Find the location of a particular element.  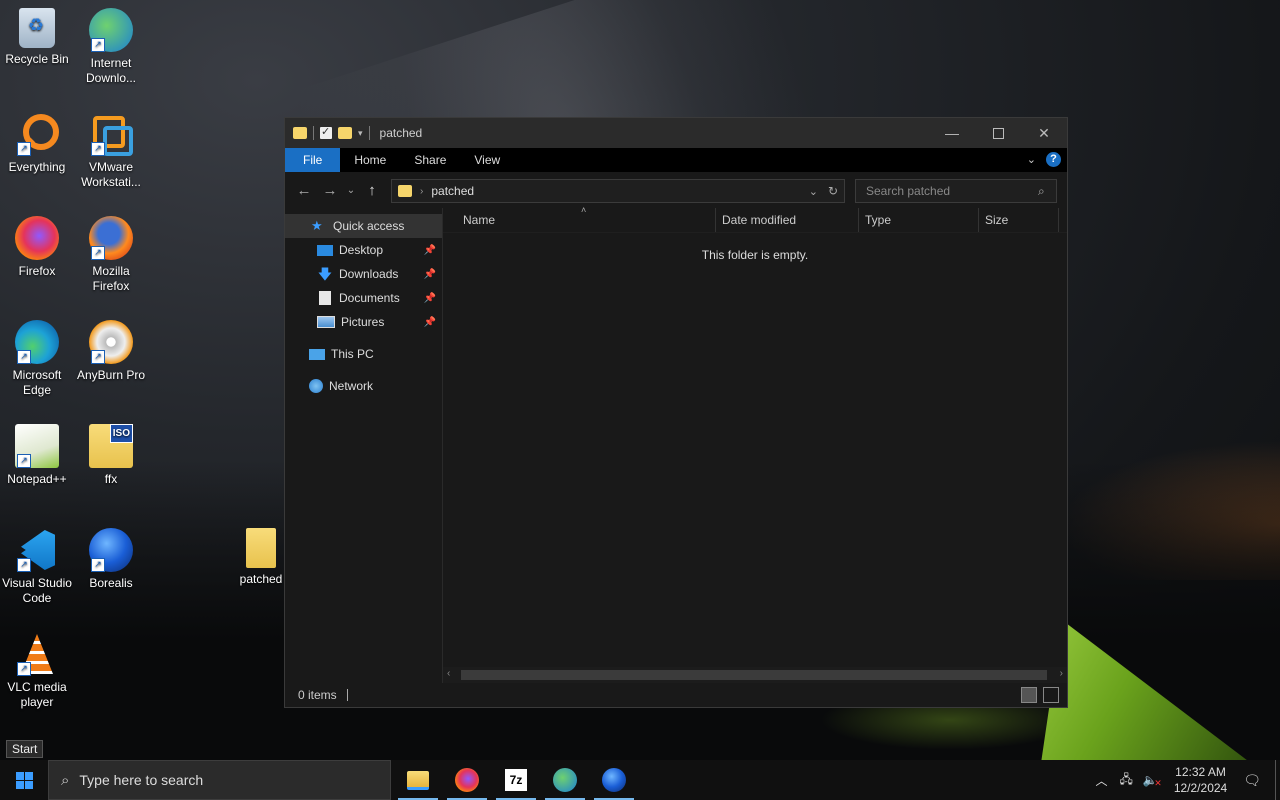

notification-center-icon: 🗨 is located at coordinates (1252, 780).